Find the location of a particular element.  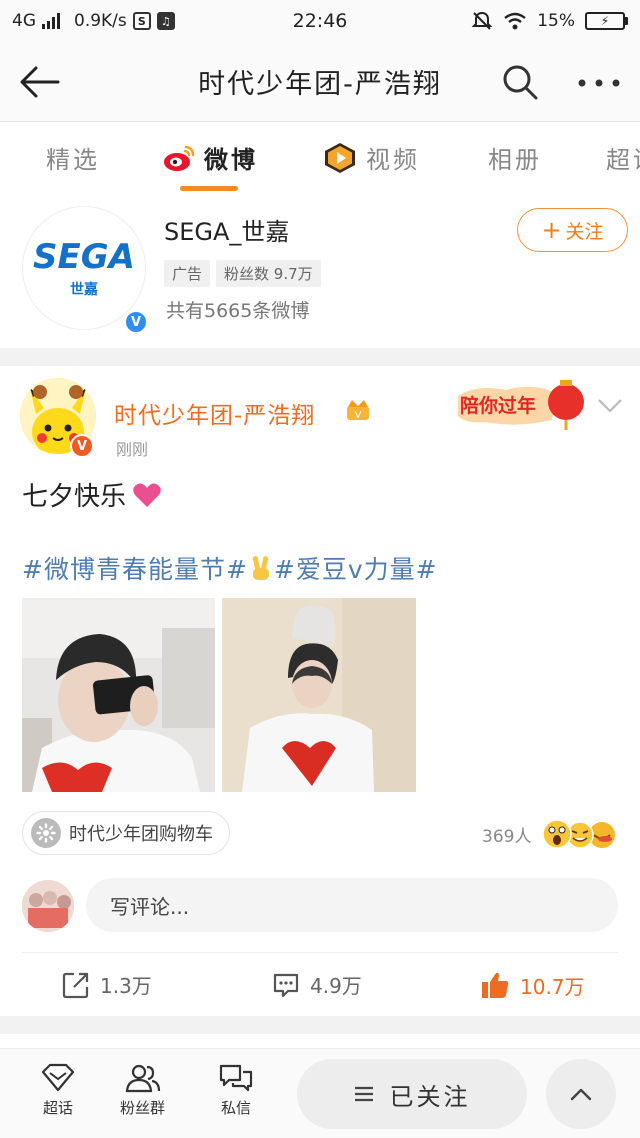

post-timestamp: 刚刚 is located at coordinates (132, 449).